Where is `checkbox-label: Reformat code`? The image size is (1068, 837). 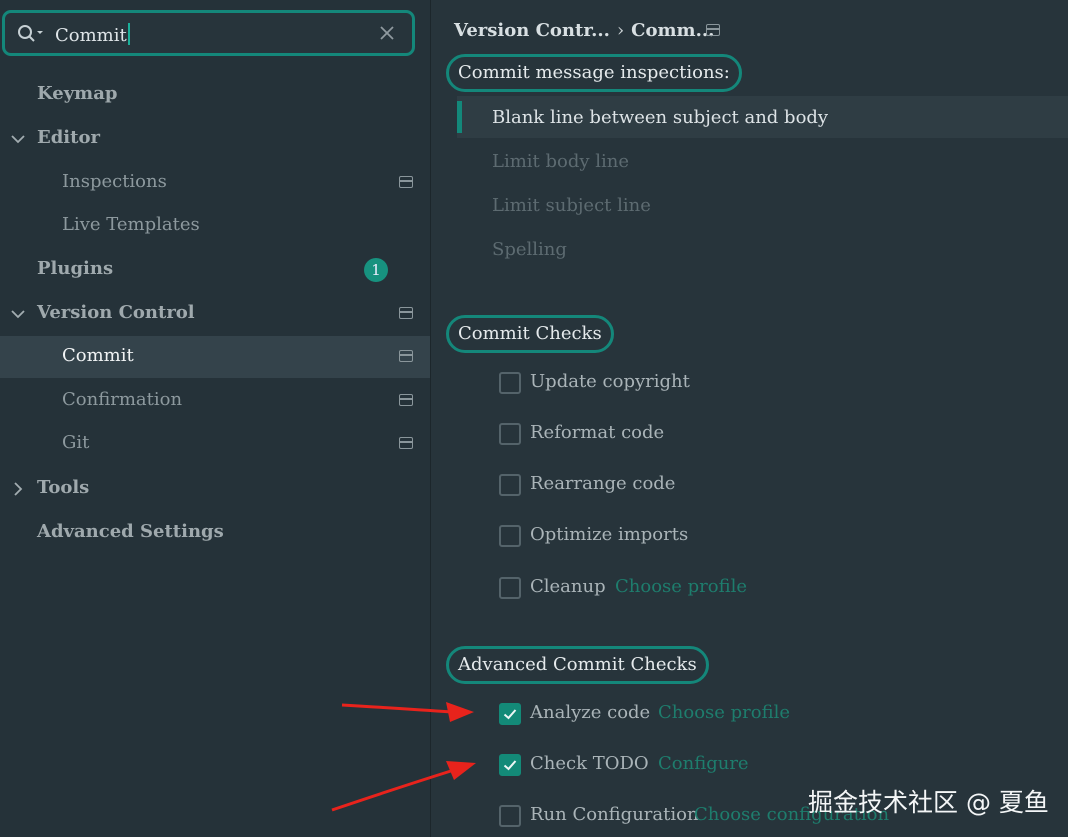
checkbox-label: Reformat code is located at coordinates (597, 432).